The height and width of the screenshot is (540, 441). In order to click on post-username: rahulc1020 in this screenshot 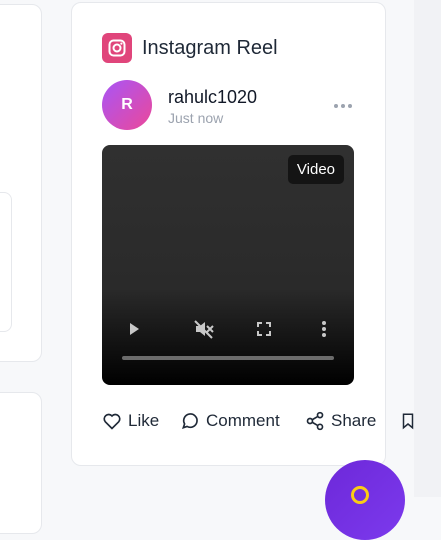, I will do `click(212, 97)`.